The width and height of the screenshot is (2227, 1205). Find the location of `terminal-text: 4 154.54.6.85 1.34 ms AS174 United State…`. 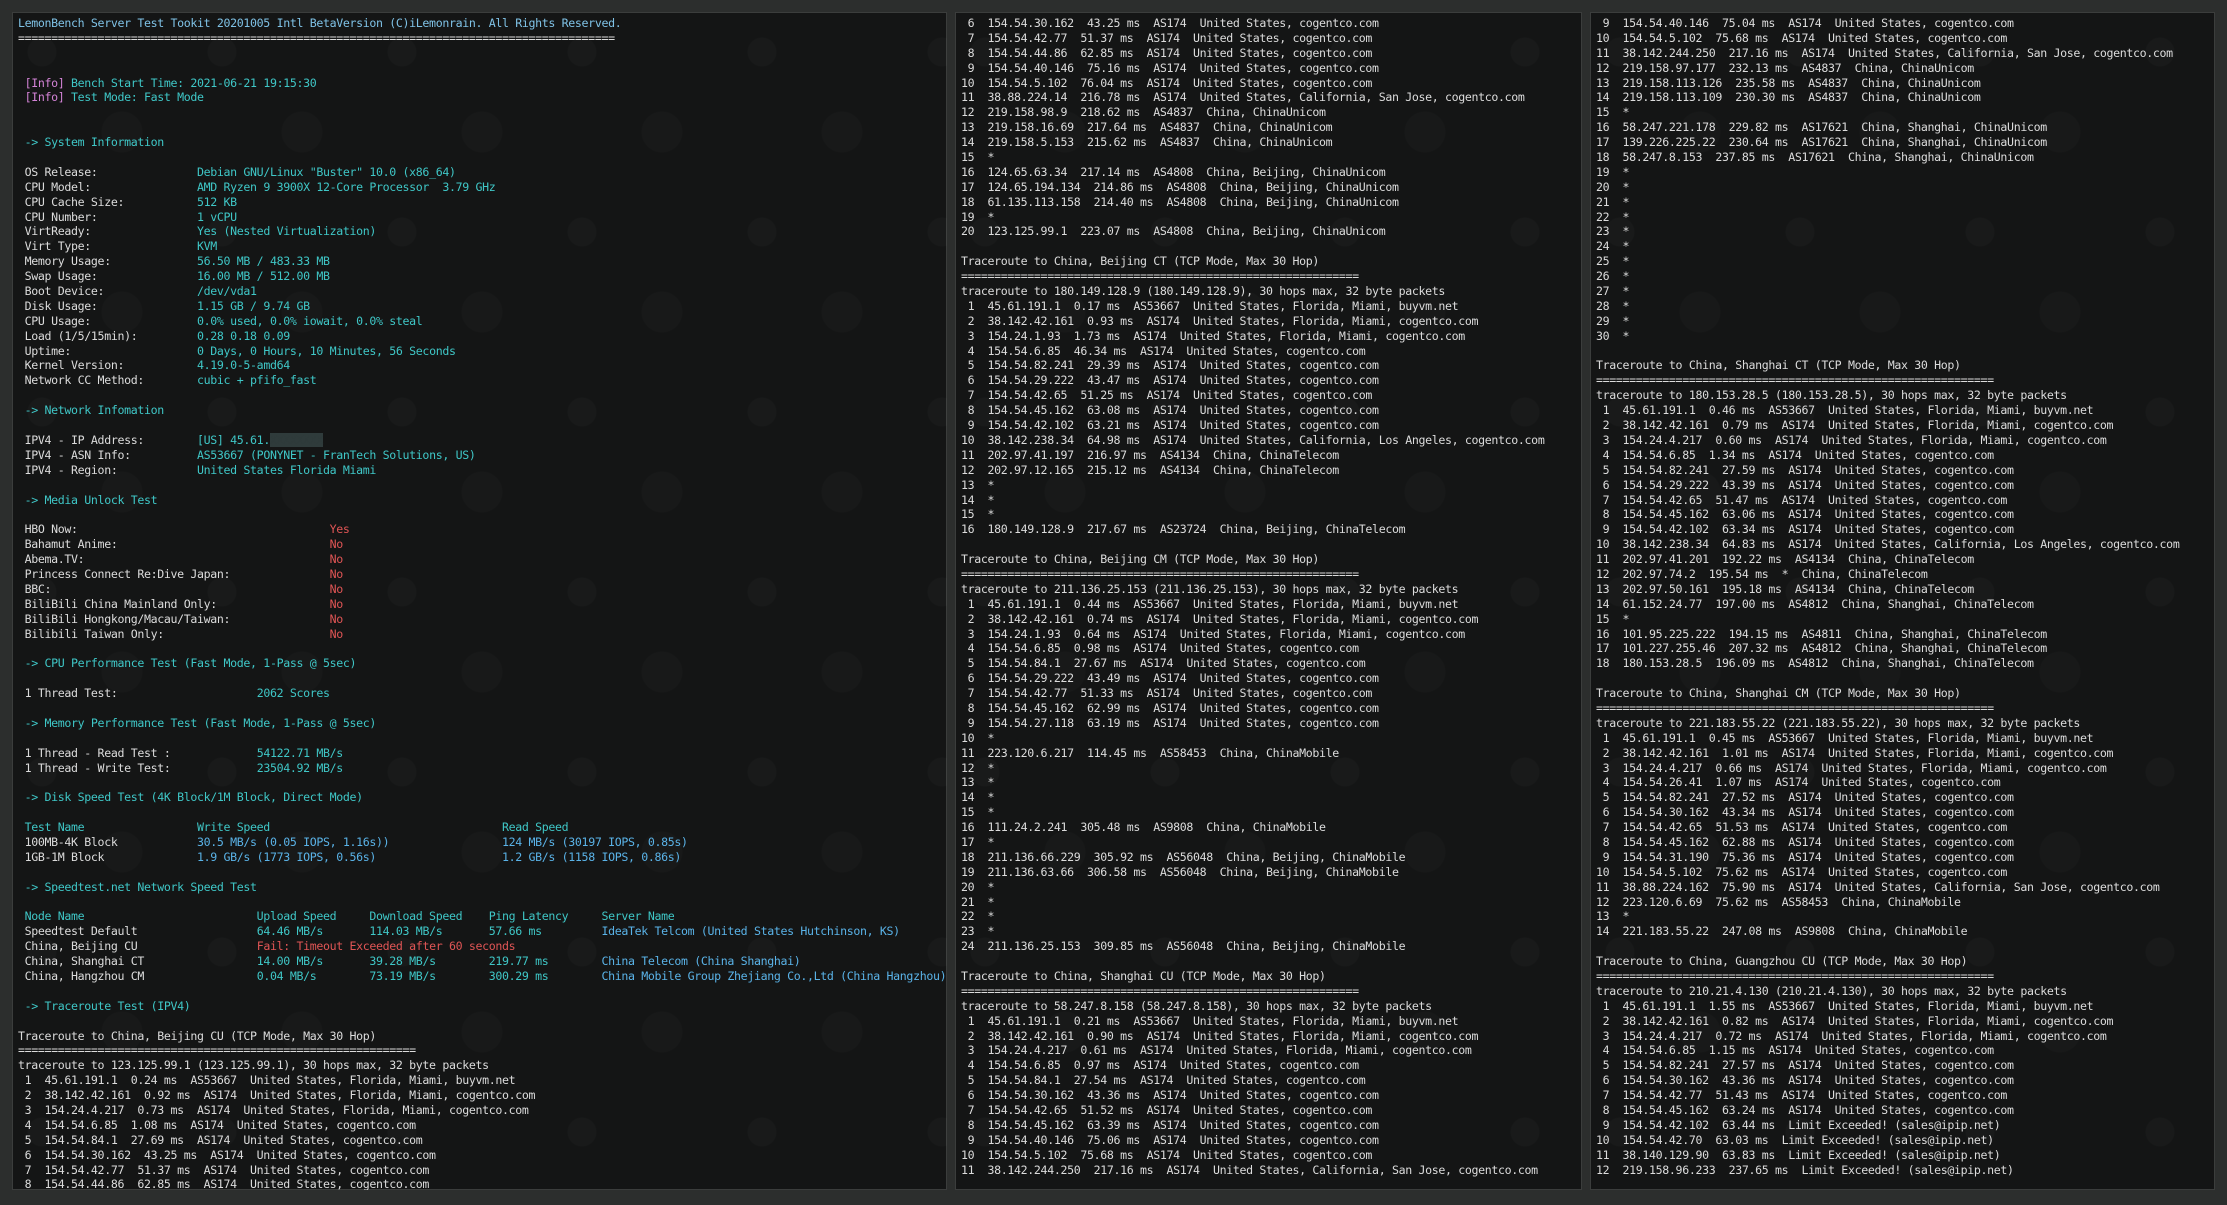

terminal-text: 4 154.54.6.85 1.34 ms AS174 United State… is located at coordinates (1795, 454).